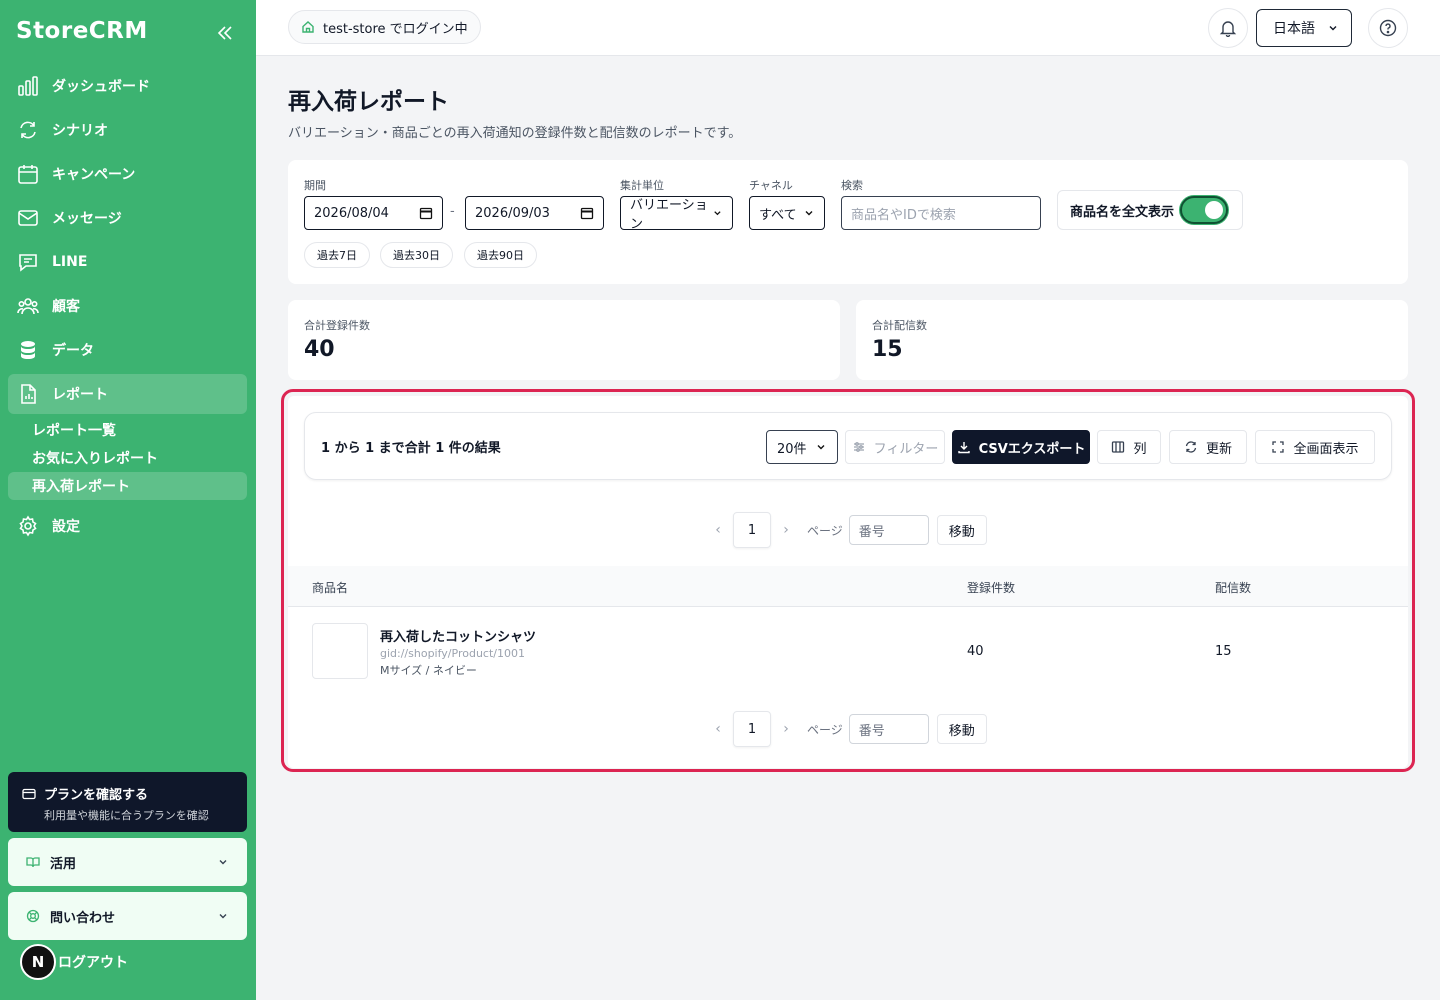  I want to click on credit-card-icon, so click(29, 793).